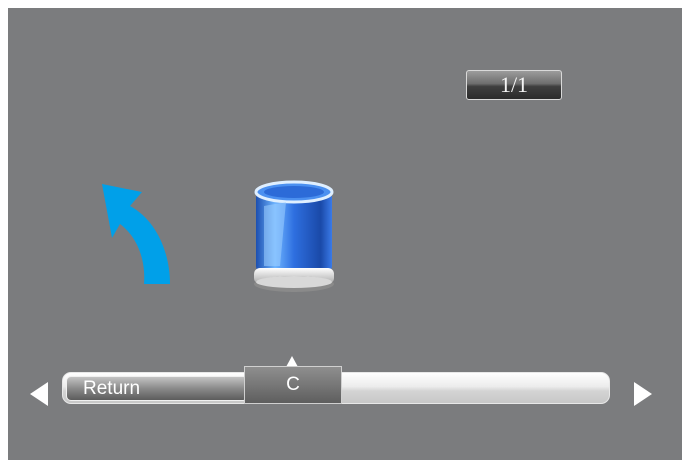  Describe the element at coordinates (643, 394) in the screenshot. I see `triangle-right-icon` at that location.